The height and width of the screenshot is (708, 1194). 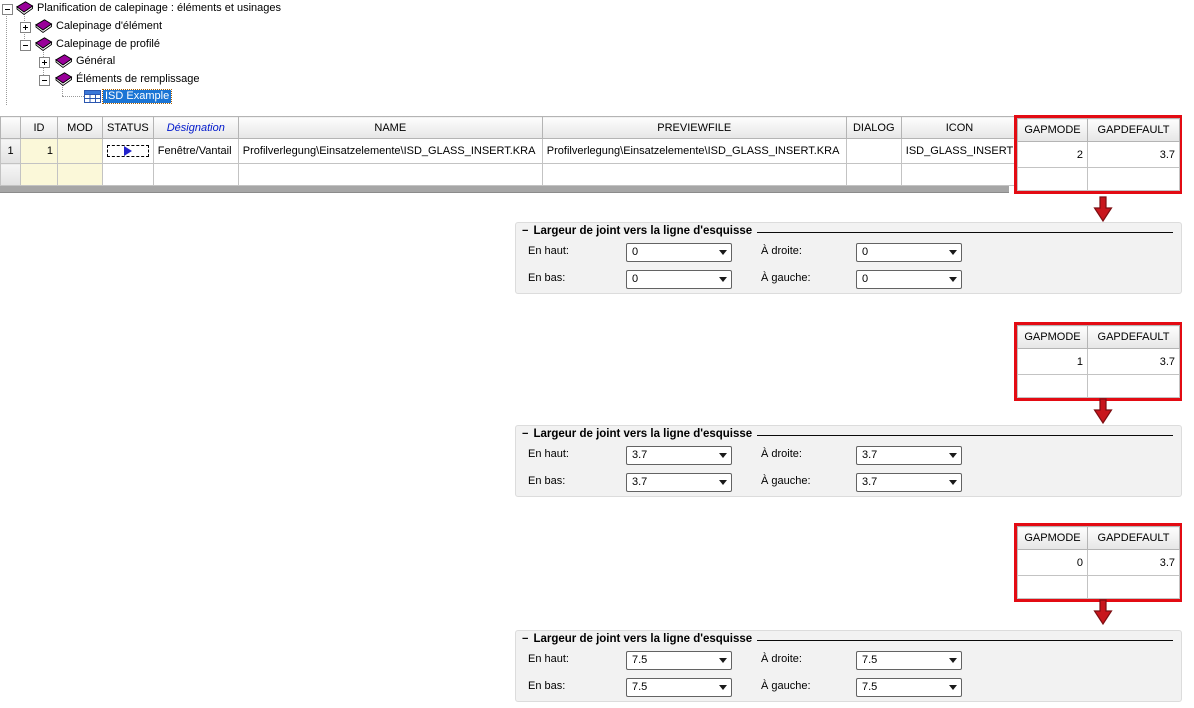 What do you see at coordinates (909, 252) in the screenshot?
I see `combo-a-droite: 0` at bounding box center [909, 252].